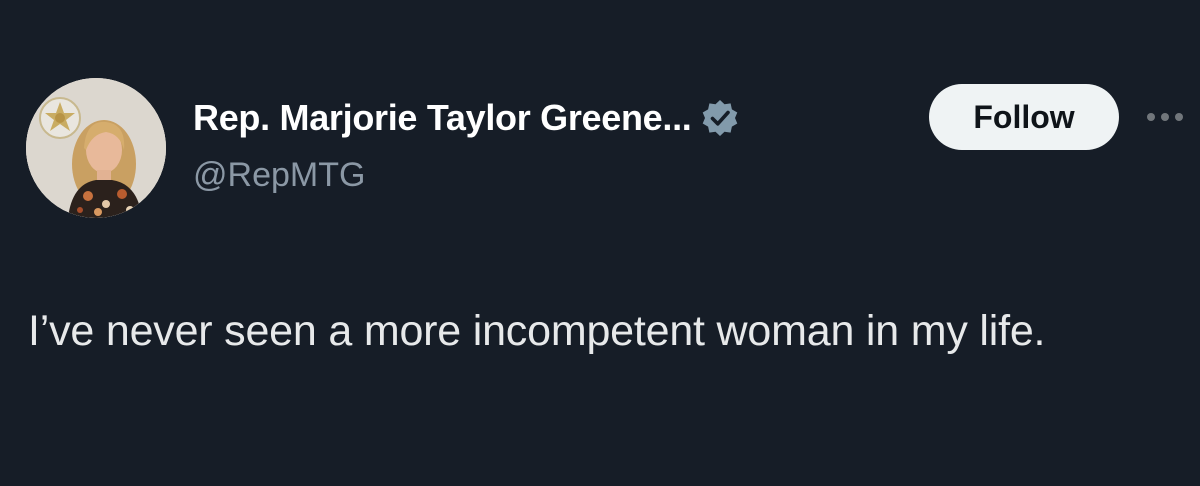 This screenshot has height=486, width=1200. I want to click on follow-button: Follow, so click(1024, 117).